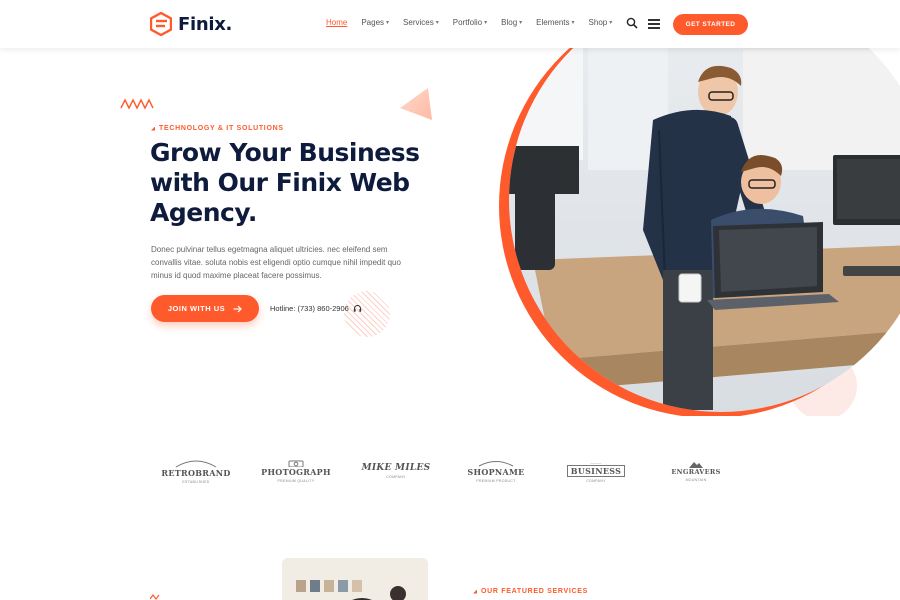 The height and width of the screenshot is (600, 900). Describe the element at coordinates (196, 482) in the screenshot. I see `brand-sub: ESTABLISHED` at that location.